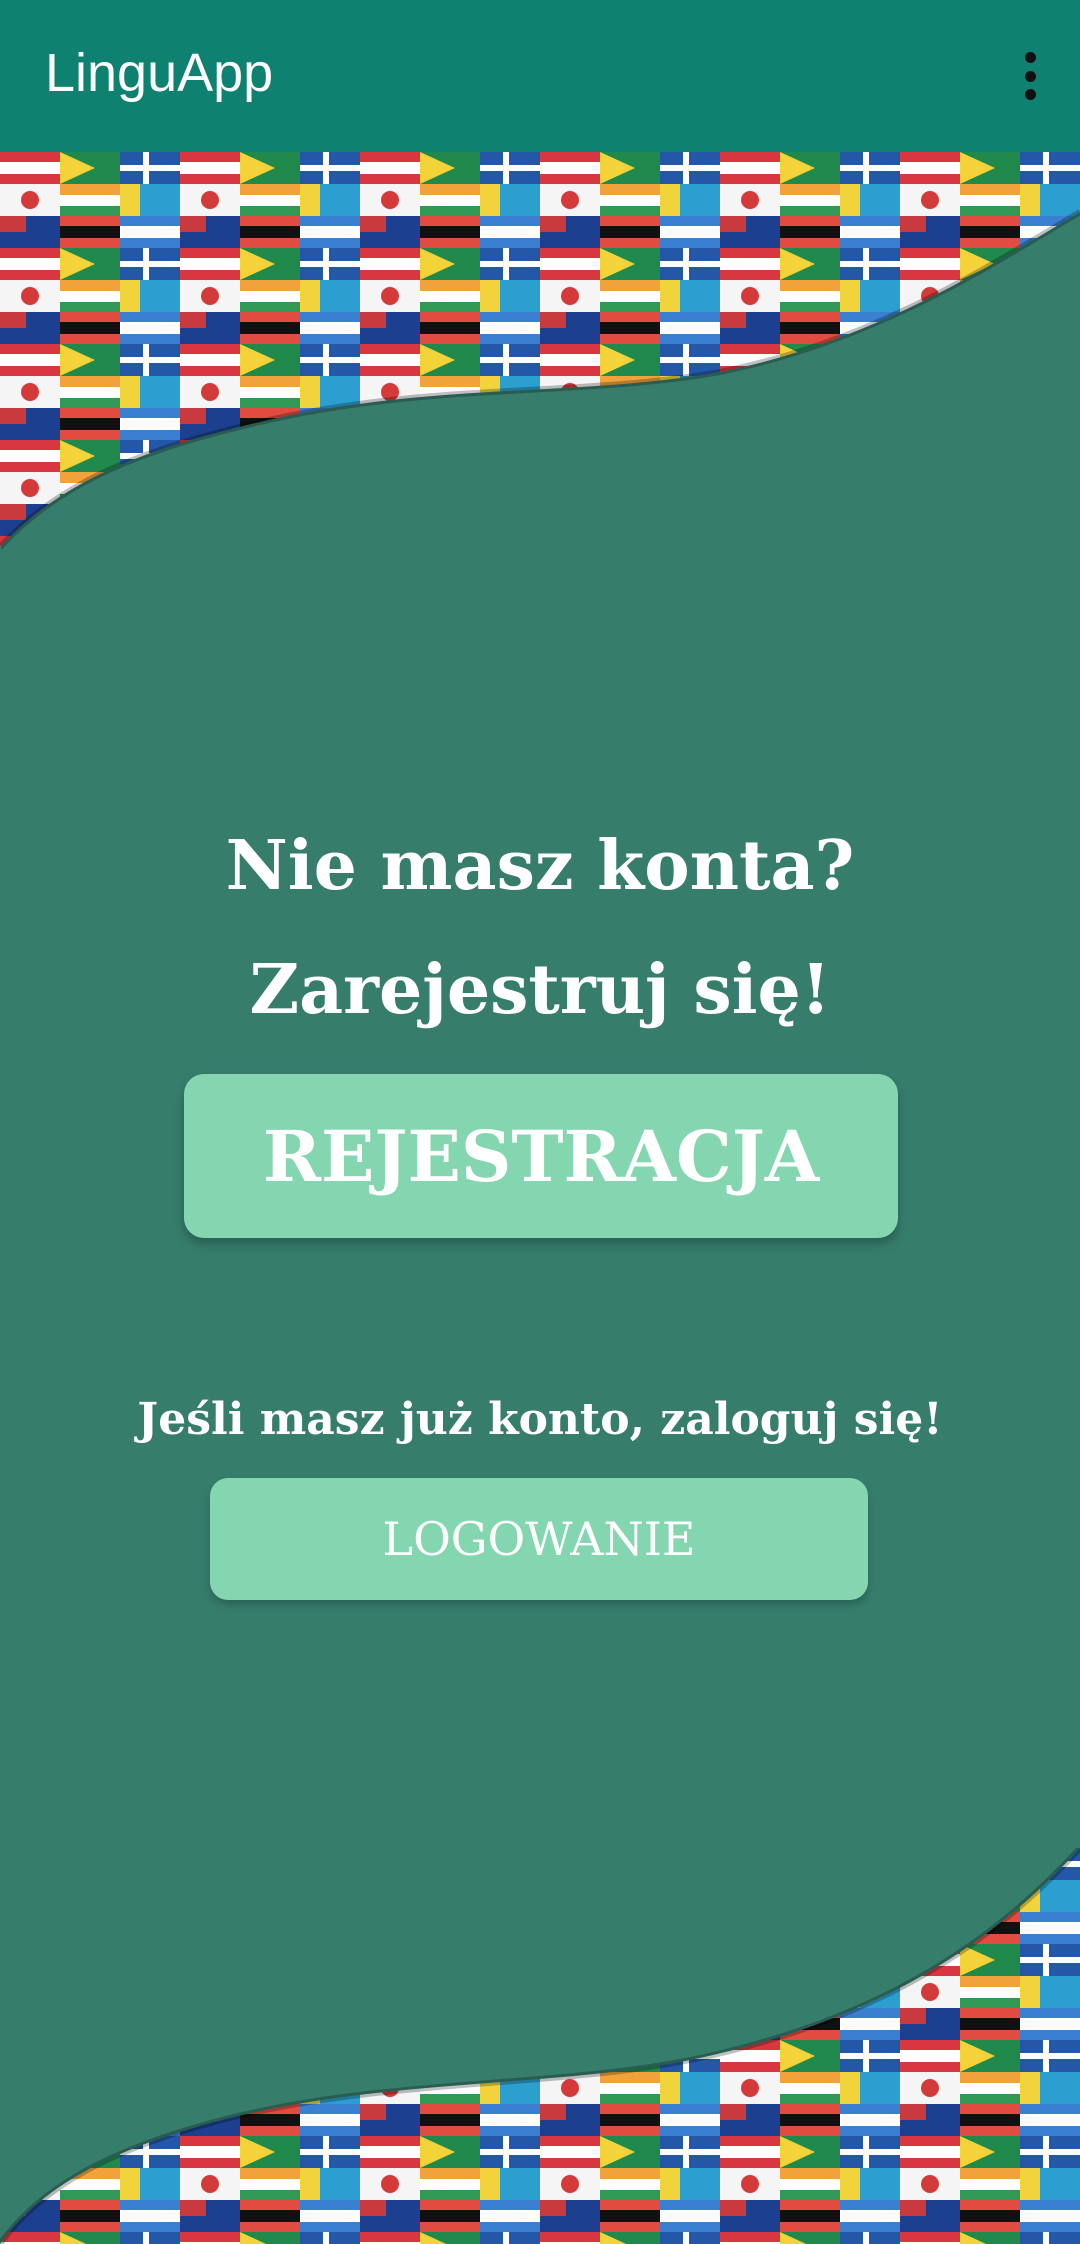 The height and width of the screenshot is (2244, 1080). Describe the element at coordinates (540, 866) in the screenshot. I see `heading-no-account: Nie masz konta?` at that location.